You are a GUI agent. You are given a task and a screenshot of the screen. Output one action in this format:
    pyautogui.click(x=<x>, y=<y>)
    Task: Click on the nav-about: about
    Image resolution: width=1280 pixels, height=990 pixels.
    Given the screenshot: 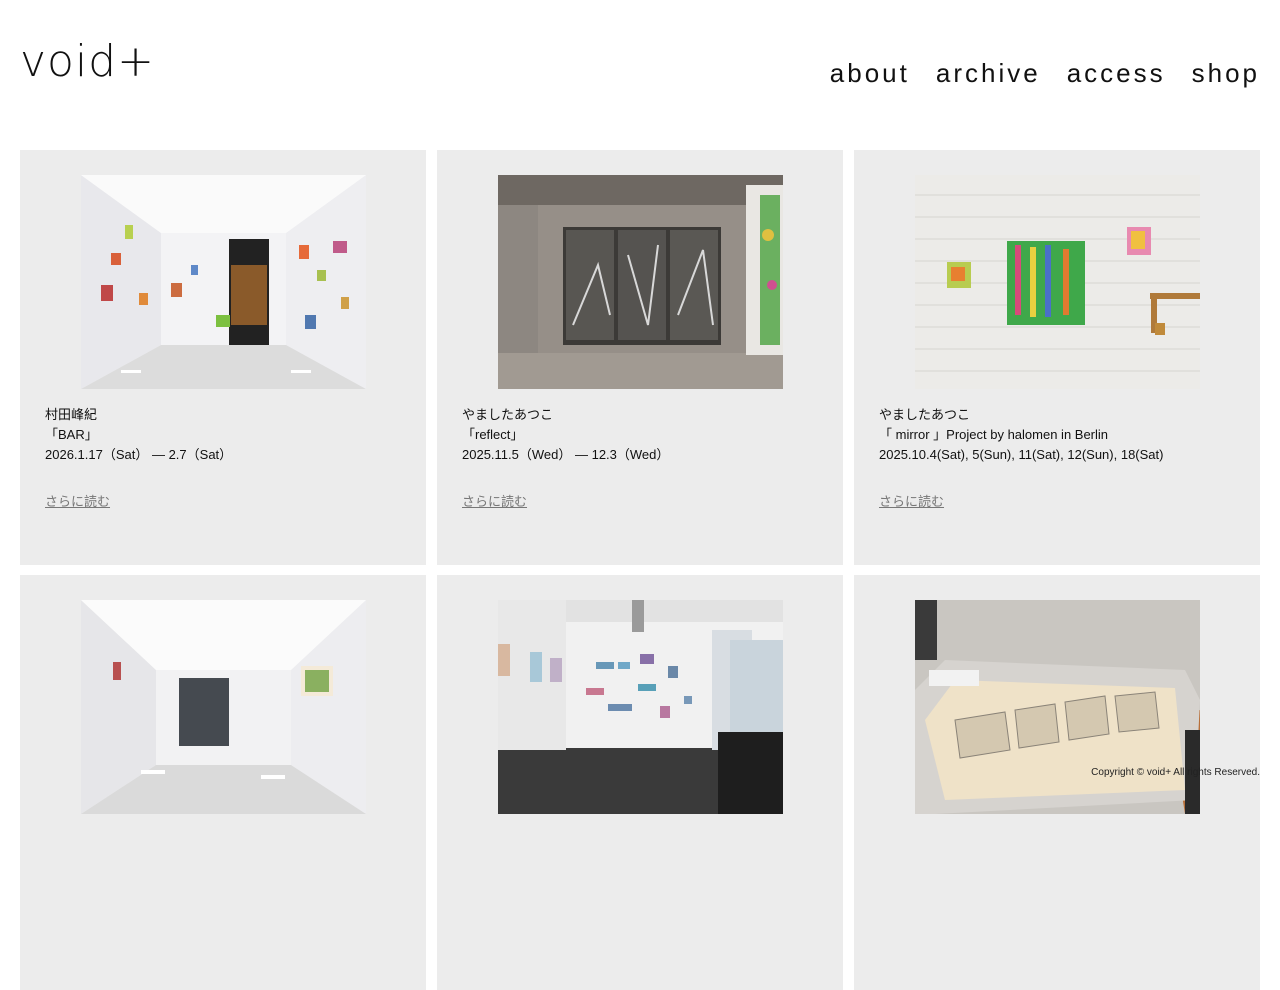 What is the action you would take?
    pyautogui.click(x=870, y=73)
    